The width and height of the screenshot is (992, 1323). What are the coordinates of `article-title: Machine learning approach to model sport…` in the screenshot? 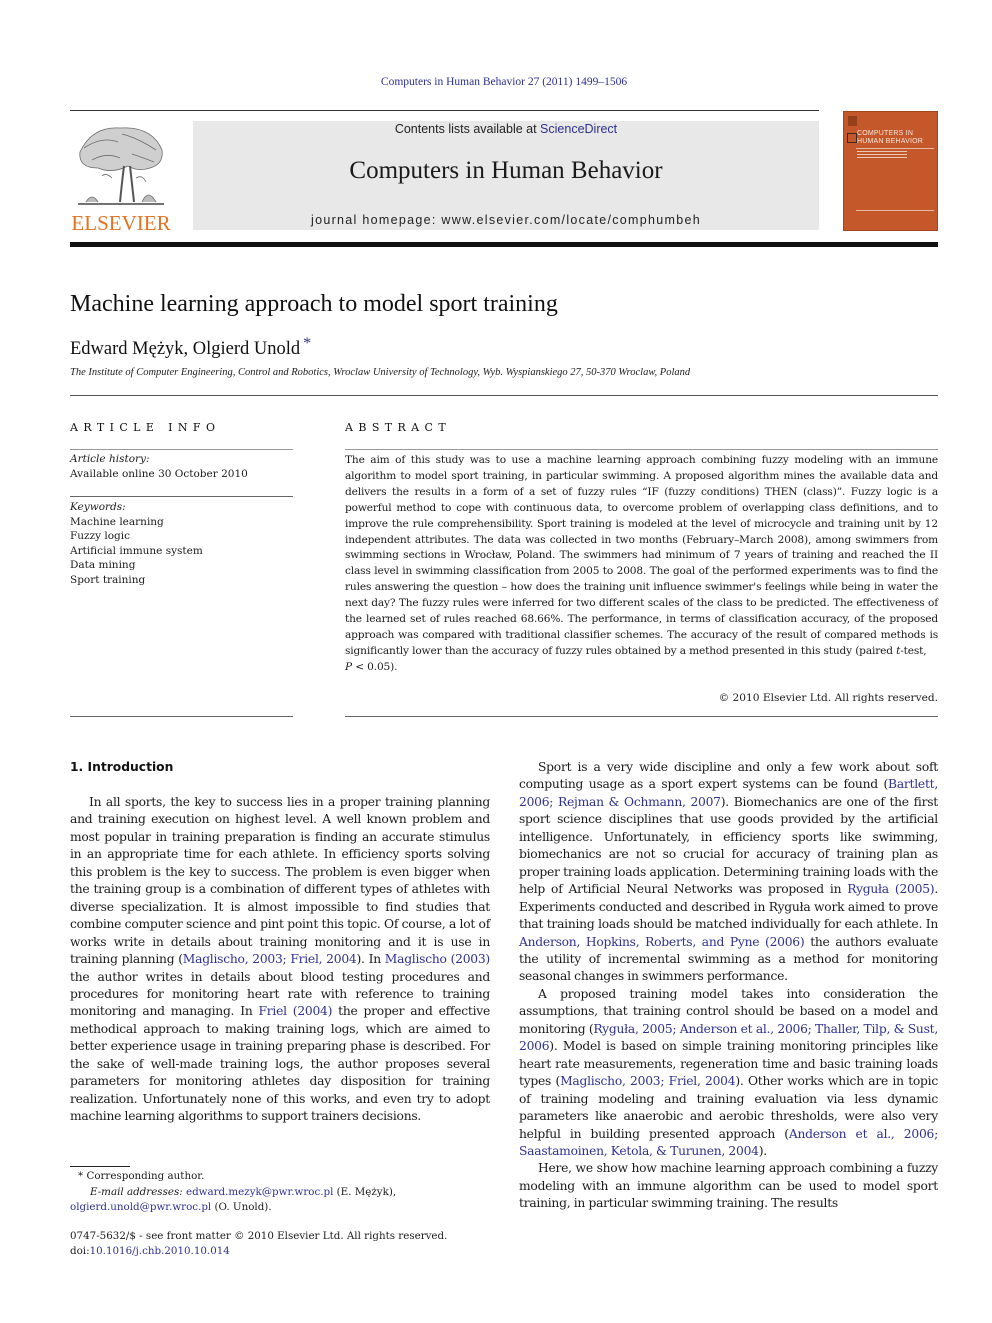 It's located at (314, 304).